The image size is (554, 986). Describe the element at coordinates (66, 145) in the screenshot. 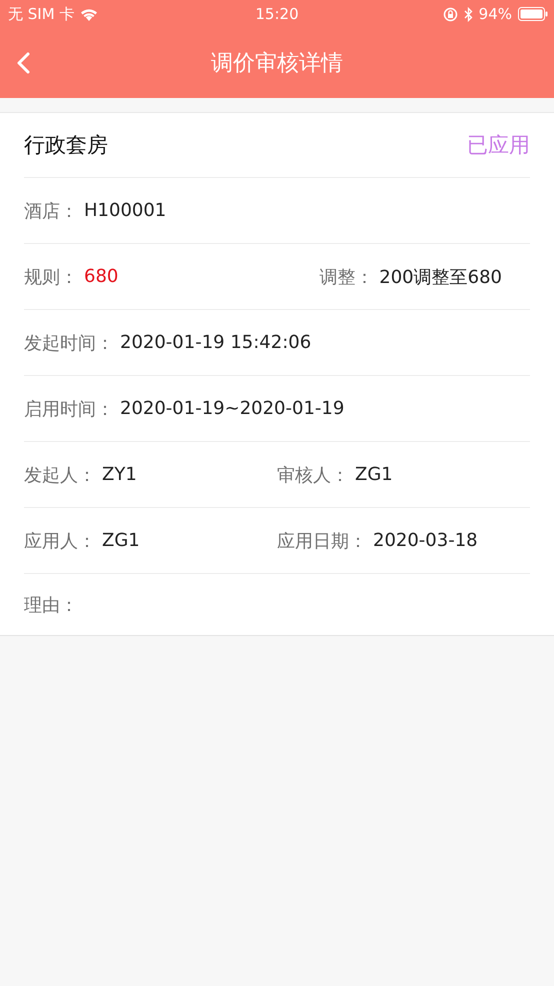

I see `room-type-title: 行政套房` at that location.